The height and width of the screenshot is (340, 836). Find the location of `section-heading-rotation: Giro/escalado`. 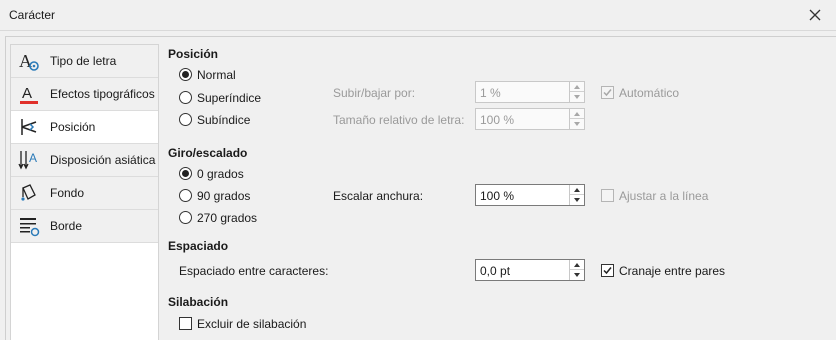

section-heading-rotation: Giro/escalado is located at coordinates (208, 153).